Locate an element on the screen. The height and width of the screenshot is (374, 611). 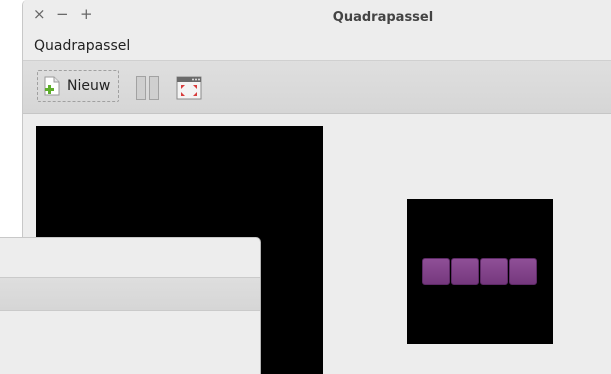
window-title: Quadrapassel is located at coordinates (383, 17).